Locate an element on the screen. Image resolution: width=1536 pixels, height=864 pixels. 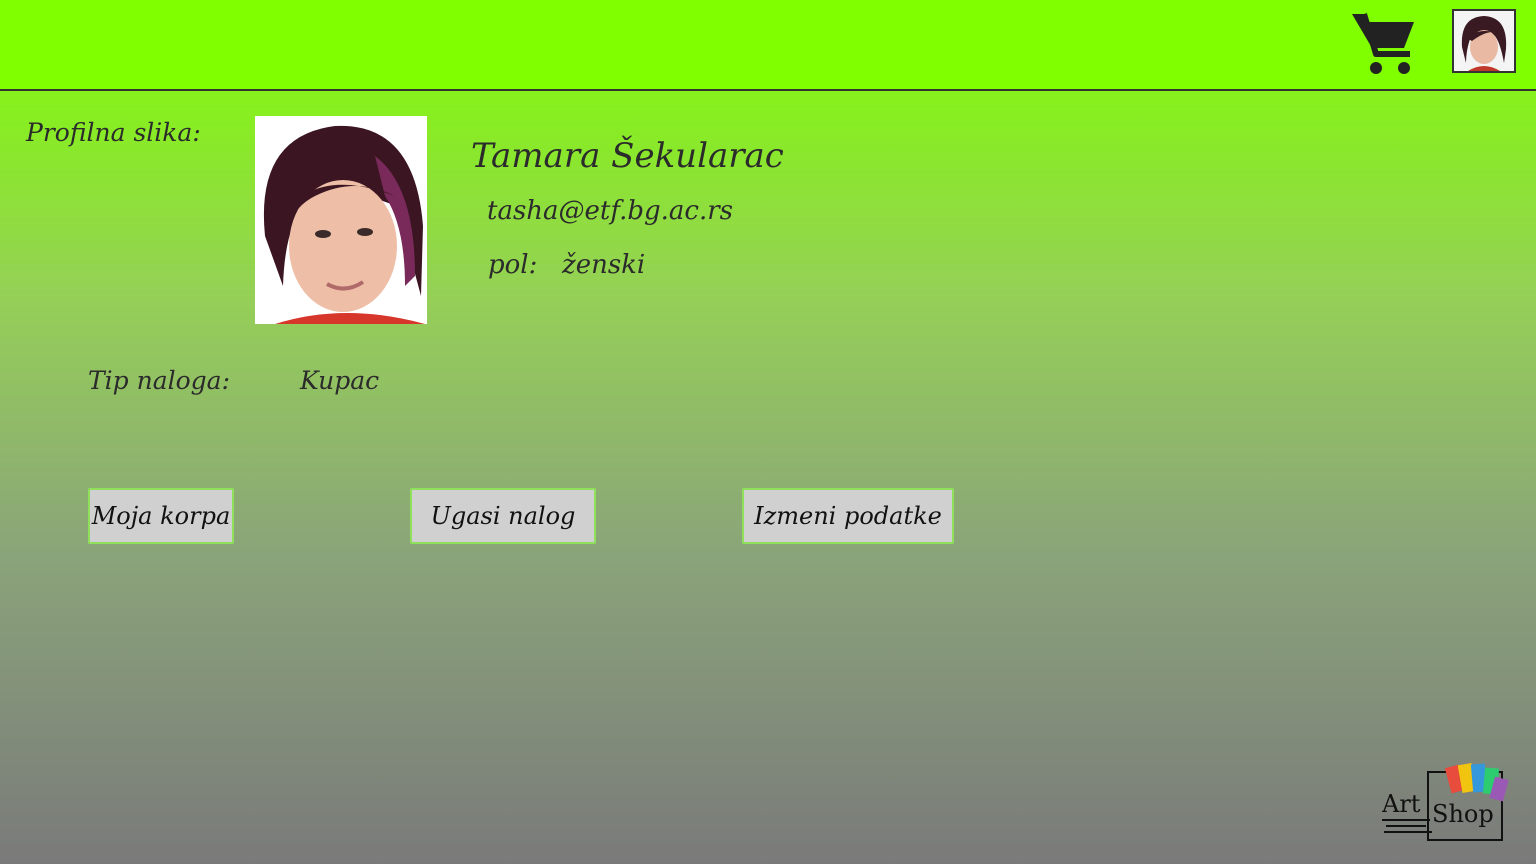
profile-picture-label: Profilna slika: is located at coordinates (113, 132).